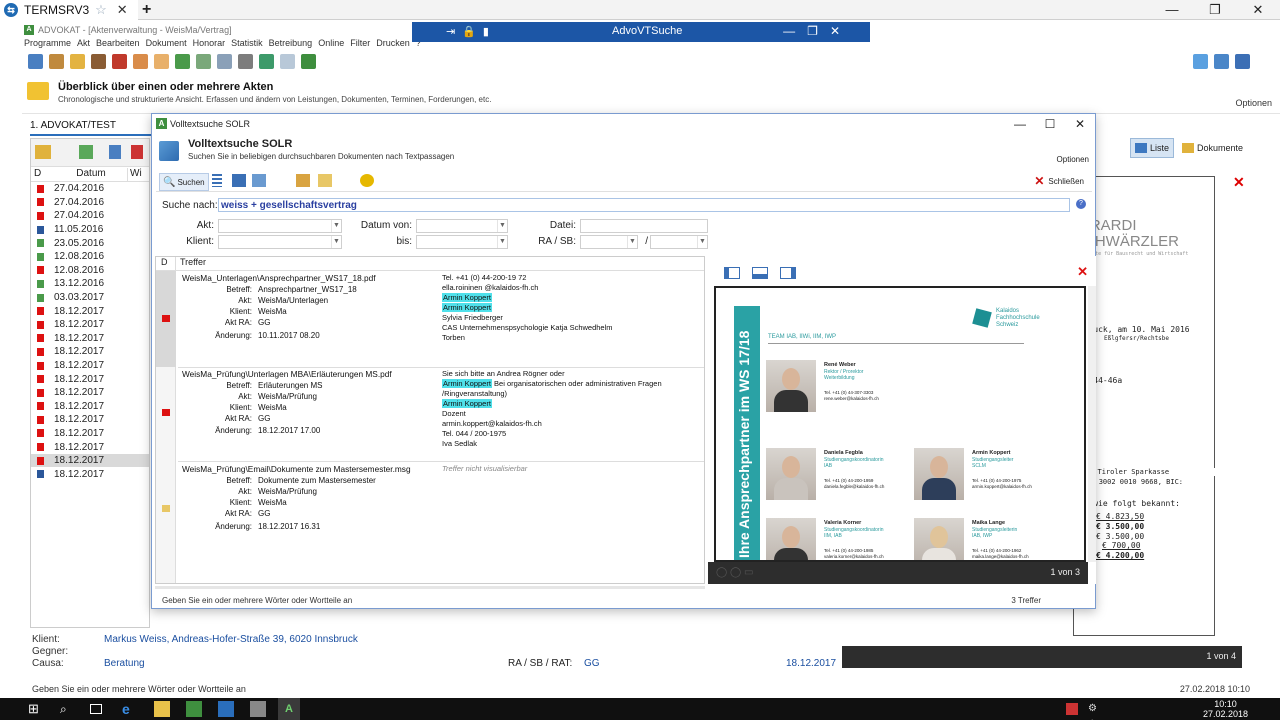 The image size is (1280, 720). Describe the element at coordinates (36, 709) in the screenshot. I see `windows-start-icon: ⊞` at that location.